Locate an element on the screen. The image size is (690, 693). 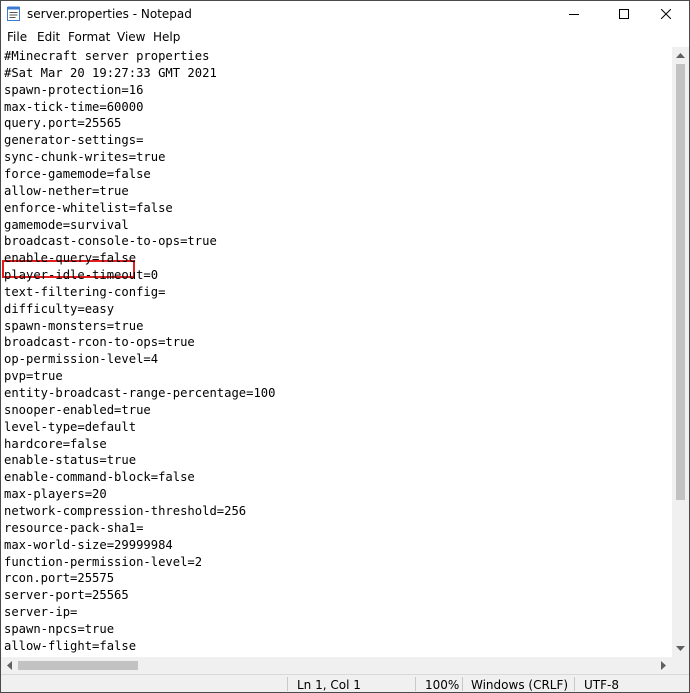
maximize-button is located at coordinates (624, 14).